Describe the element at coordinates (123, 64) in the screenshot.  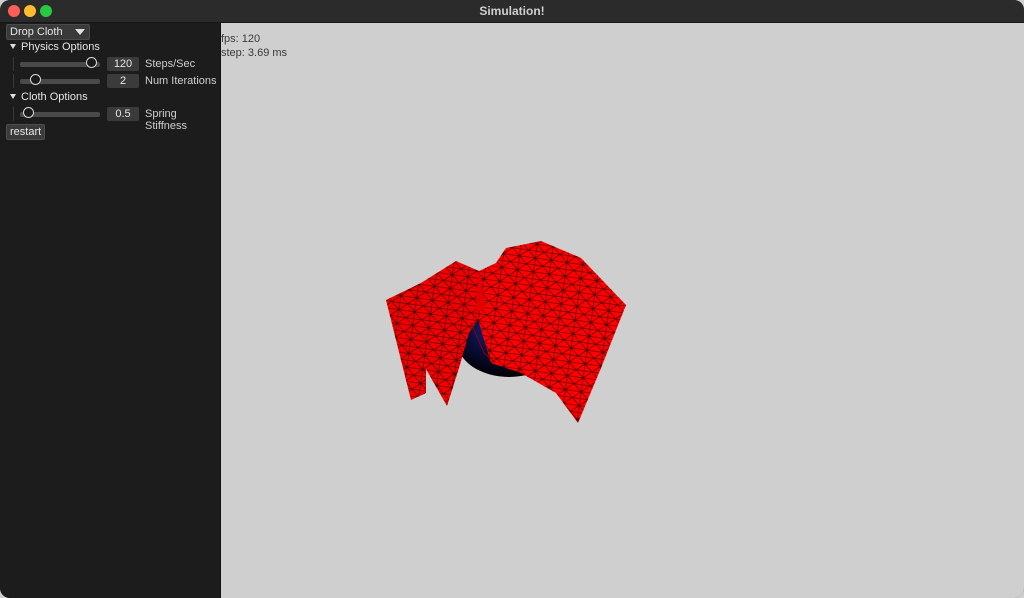
I see `steps-per-sec-value: 120` at that location.